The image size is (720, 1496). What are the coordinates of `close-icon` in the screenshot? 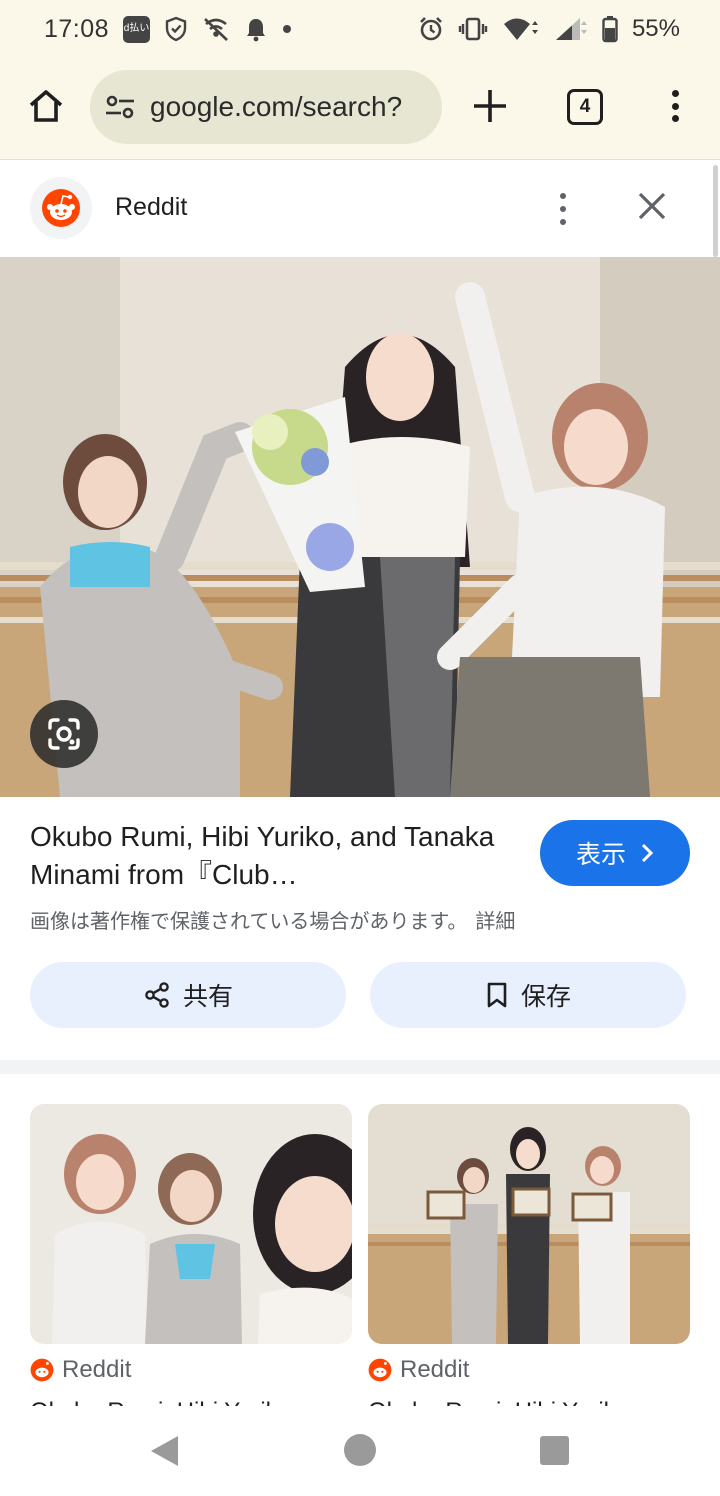 It's located at (652, 206).